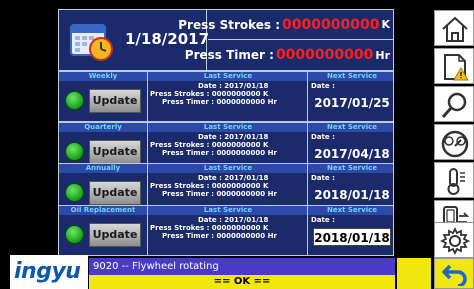  What do you see at coordinates (103, 168) in the screenshot?
I see `service-name: Annually` at bounding box center [103, 168].